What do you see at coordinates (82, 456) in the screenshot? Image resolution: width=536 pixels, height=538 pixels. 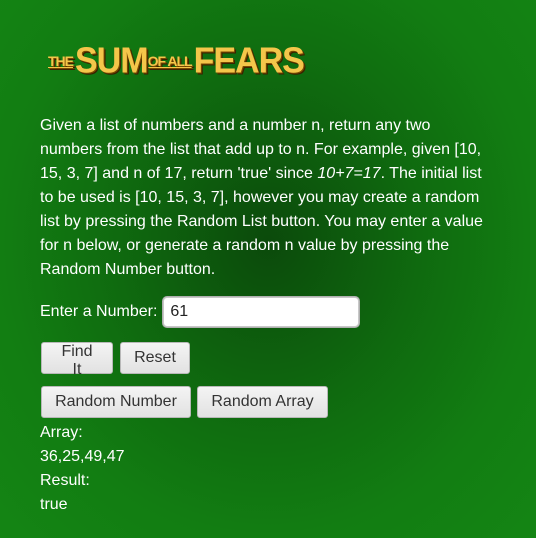 I see `array-value: 36,25,49,47` at bounding box center [82, 456].